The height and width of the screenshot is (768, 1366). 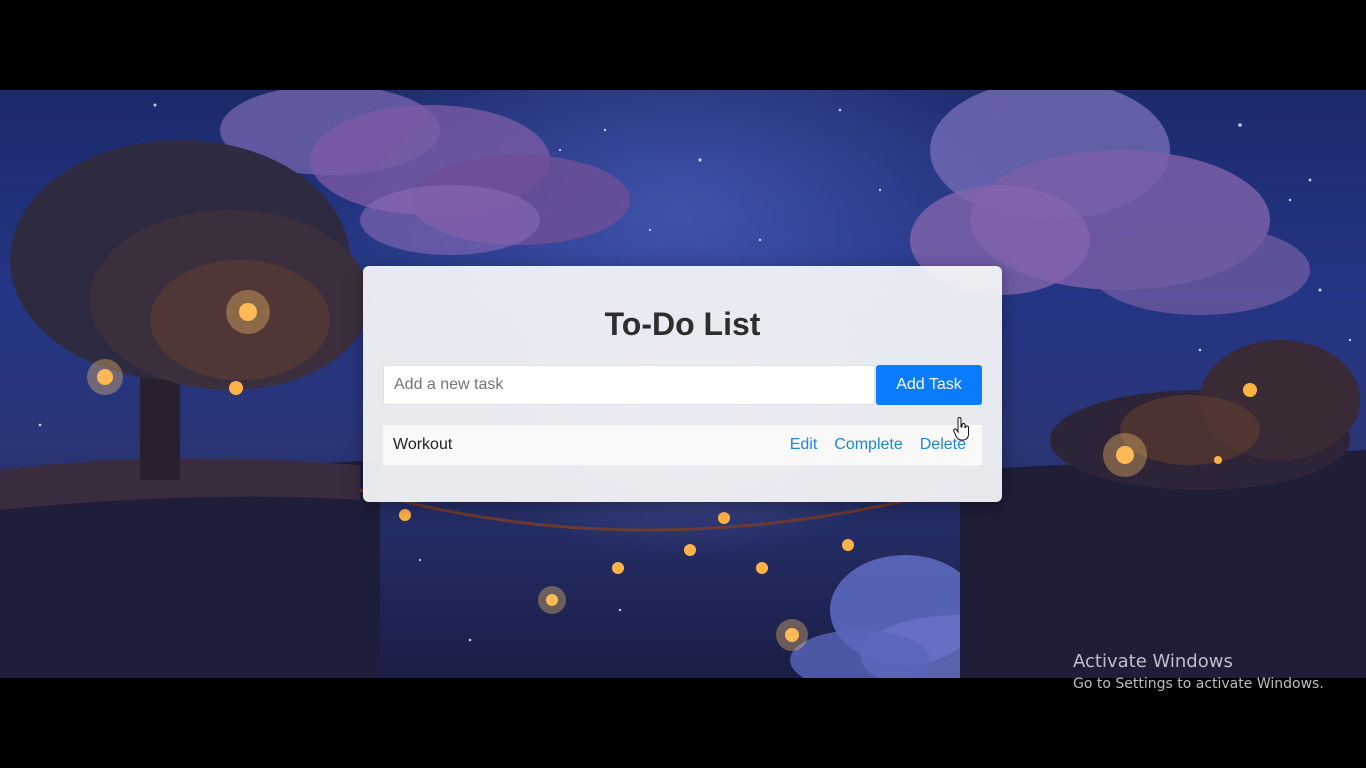 I want to click on hand-pointer-cursor-icon, so click(x=962, y=431).